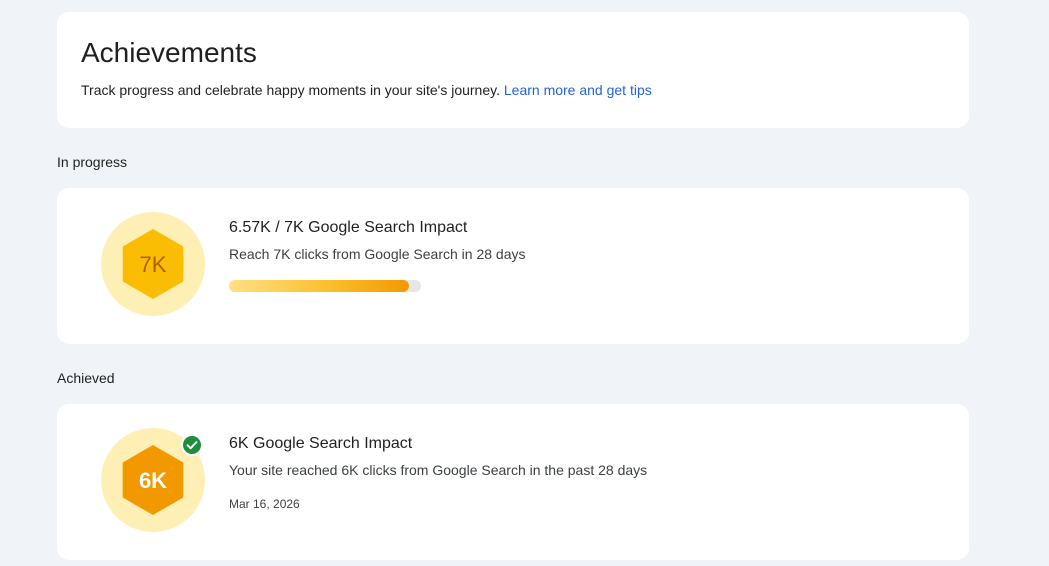 This screenshot has height=566, width=1049. I want to click on learn-more-link: Learn more and get tips, so click(578, 90).